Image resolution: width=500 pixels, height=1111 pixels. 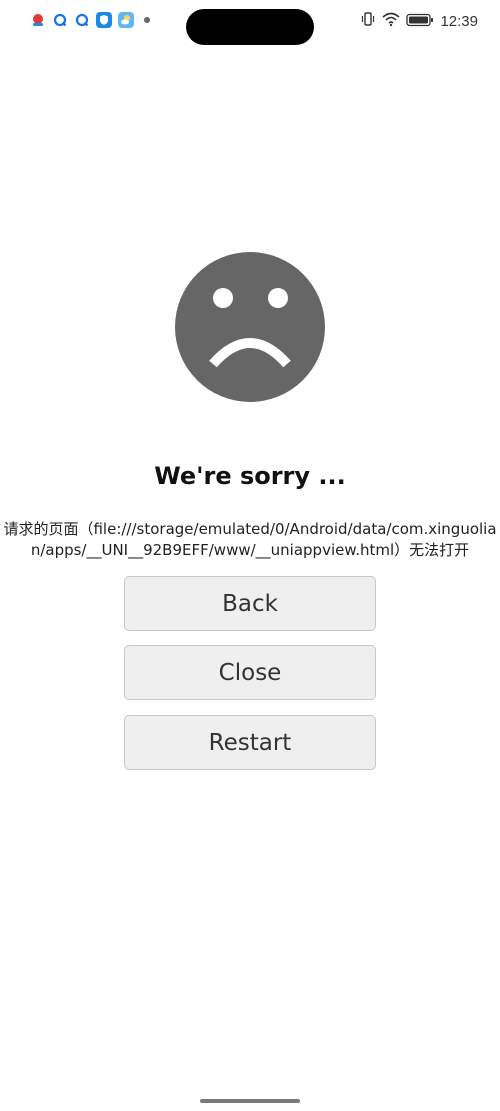 What do you see at coordinates (459, 21) in the screenshot?
I see `status-time: 12:39` at bounding box center [459, 21].